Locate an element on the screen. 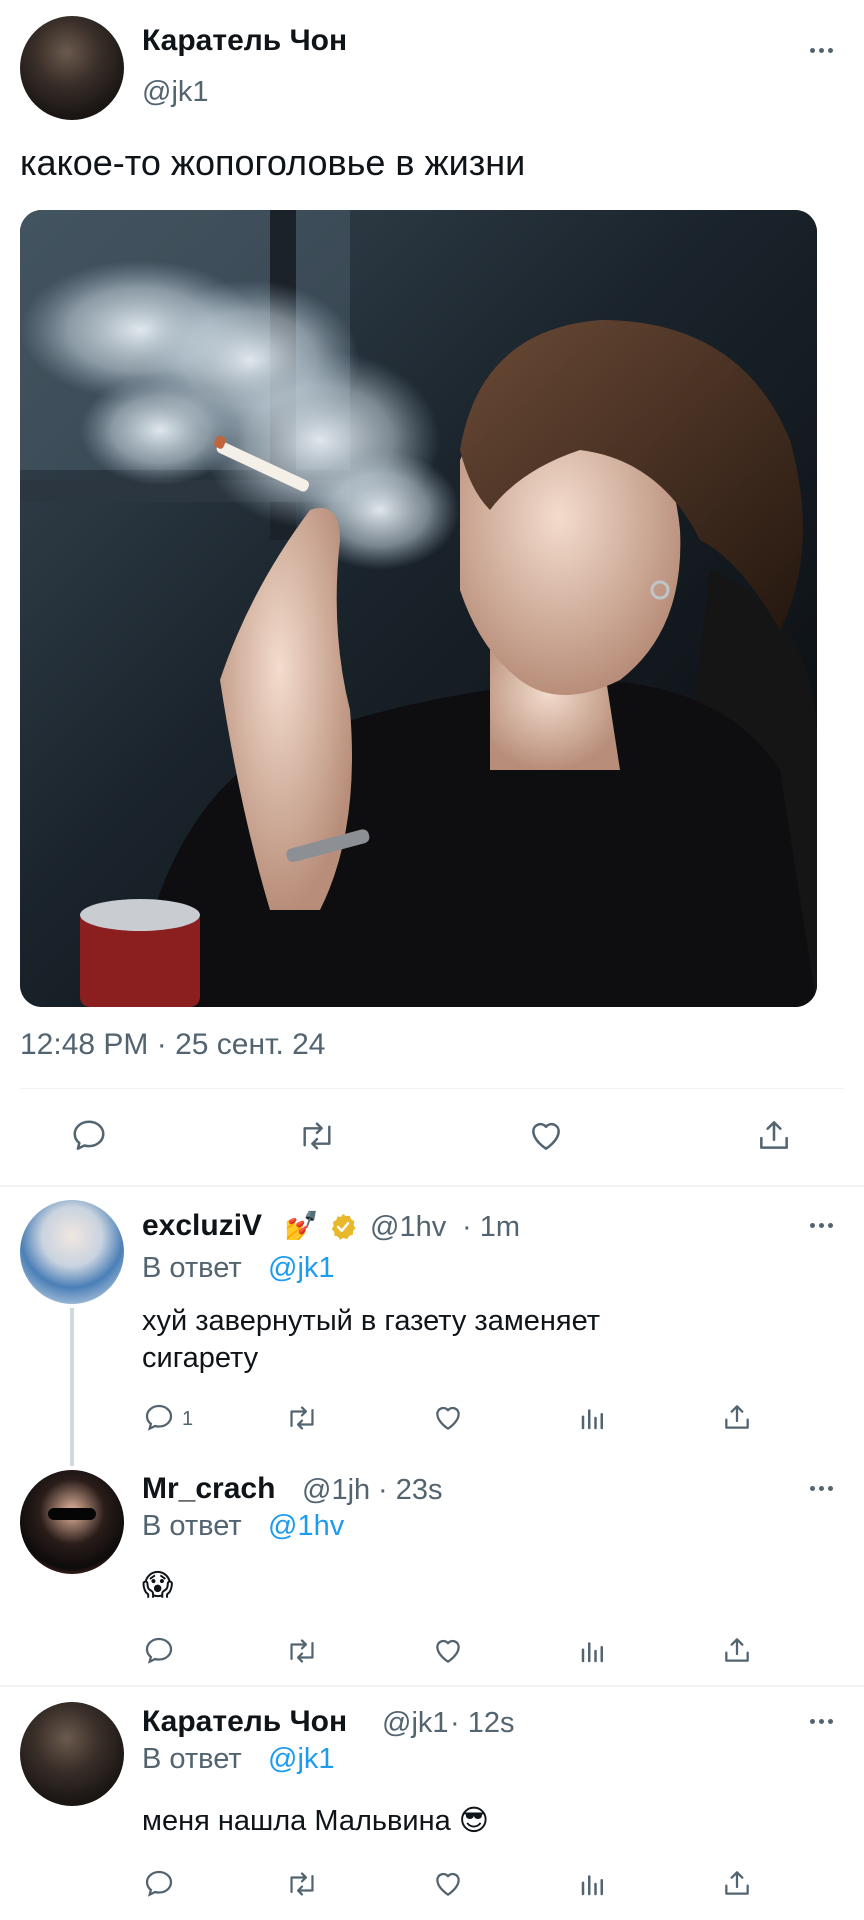  author-name: Каратель Чон is located at coordinates (244, 41).